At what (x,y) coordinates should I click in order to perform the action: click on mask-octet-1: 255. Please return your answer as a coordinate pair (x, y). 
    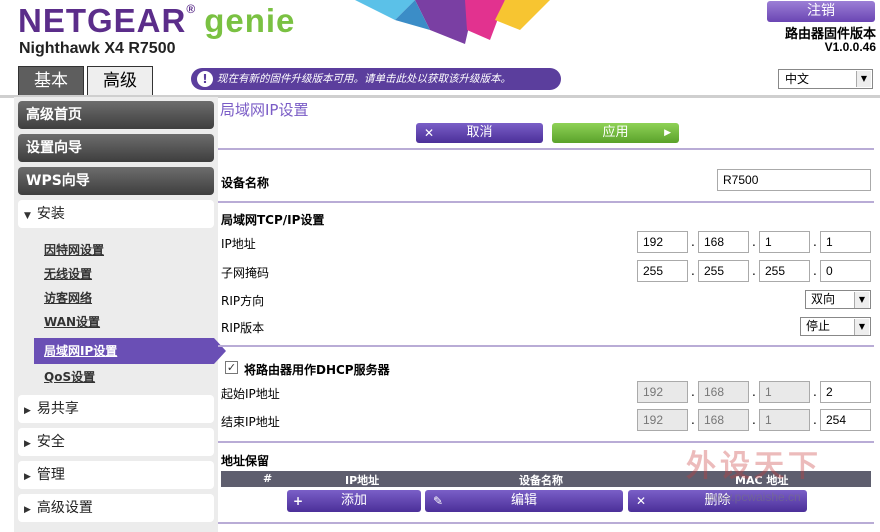
    Looking at the image, I should click on (662, 271).